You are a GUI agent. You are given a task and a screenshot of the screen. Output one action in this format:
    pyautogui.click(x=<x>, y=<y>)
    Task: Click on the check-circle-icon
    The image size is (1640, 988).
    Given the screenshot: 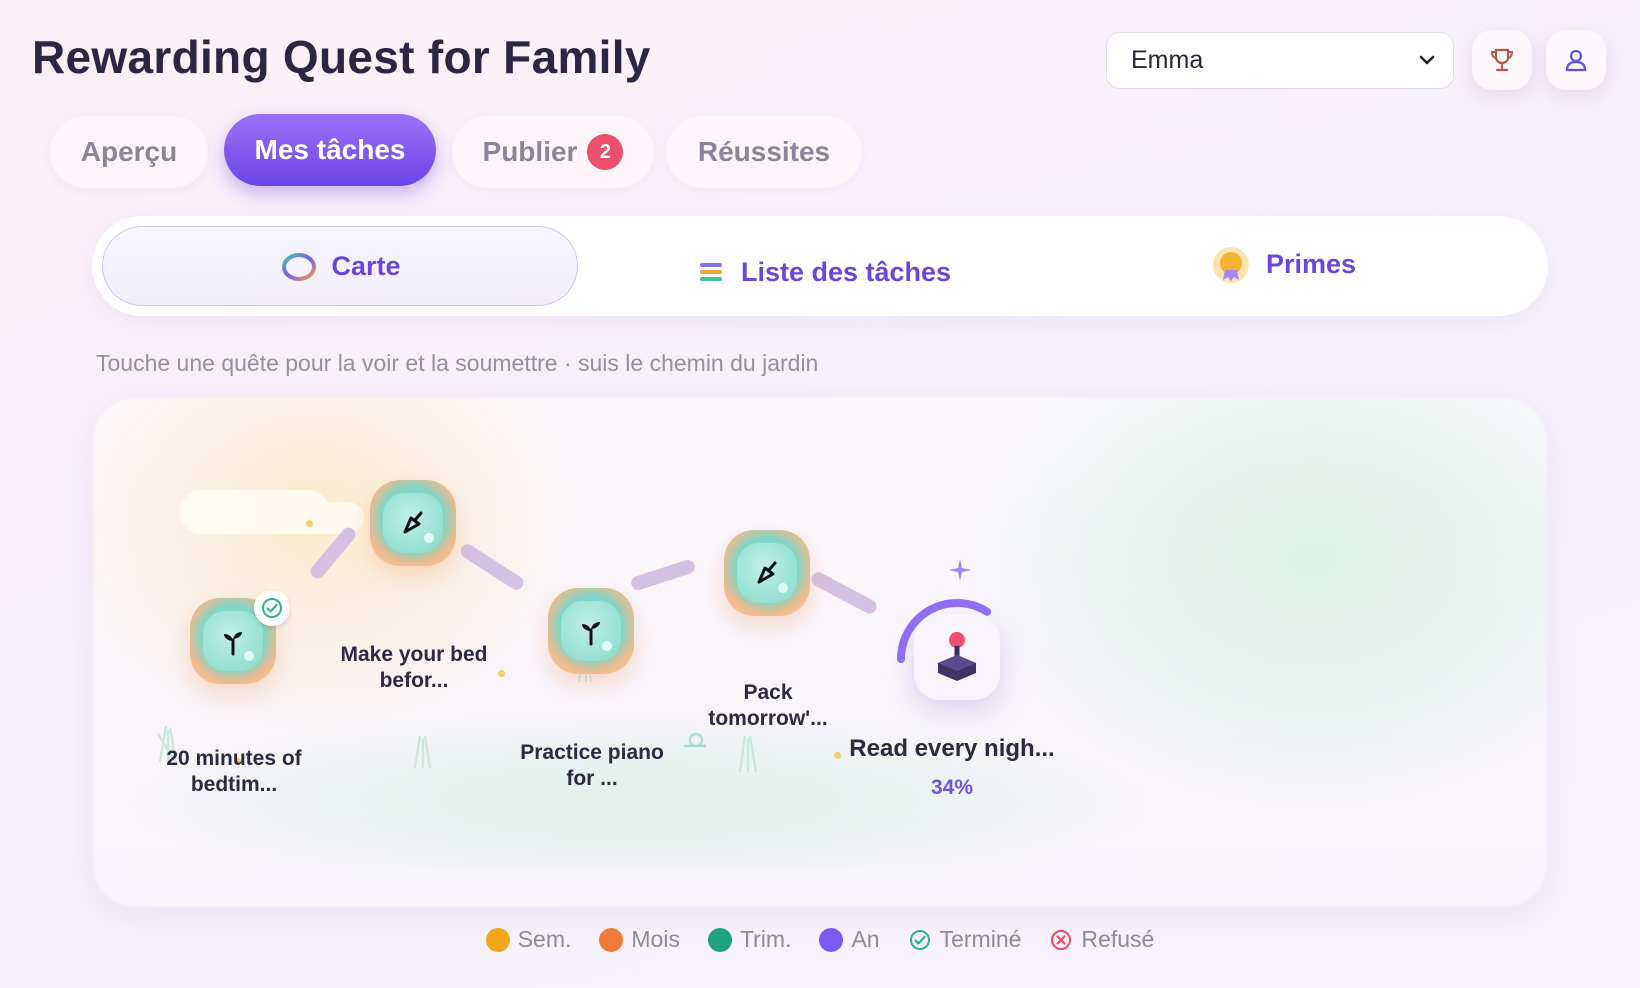 What is the action you would take?
    pyautogui.click(x=919, y=939)
    